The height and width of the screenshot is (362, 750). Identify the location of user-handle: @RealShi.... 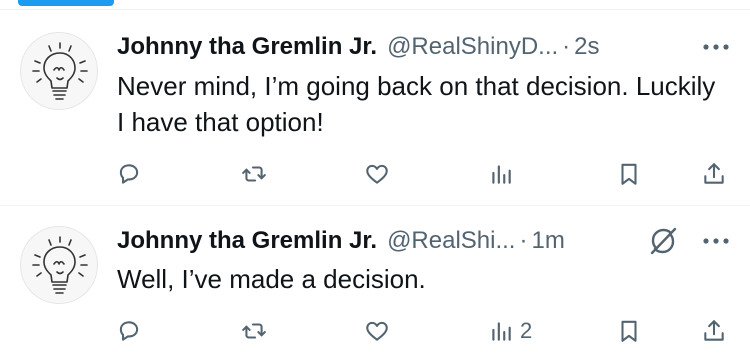
(451, 241).